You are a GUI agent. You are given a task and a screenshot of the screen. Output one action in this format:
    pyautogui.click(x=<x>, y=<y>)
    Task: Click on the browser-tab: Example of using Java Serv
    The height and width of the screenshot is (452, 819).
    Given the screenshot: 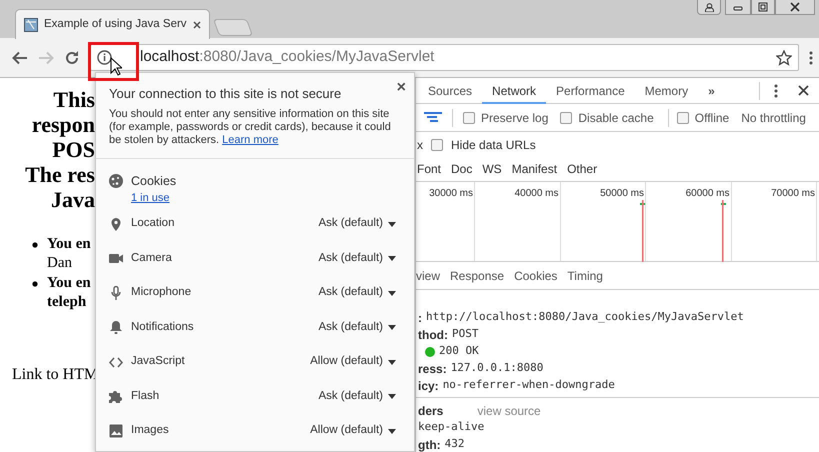 What is the action you would take?
    pyautogui.click(x=112, y=24)
    